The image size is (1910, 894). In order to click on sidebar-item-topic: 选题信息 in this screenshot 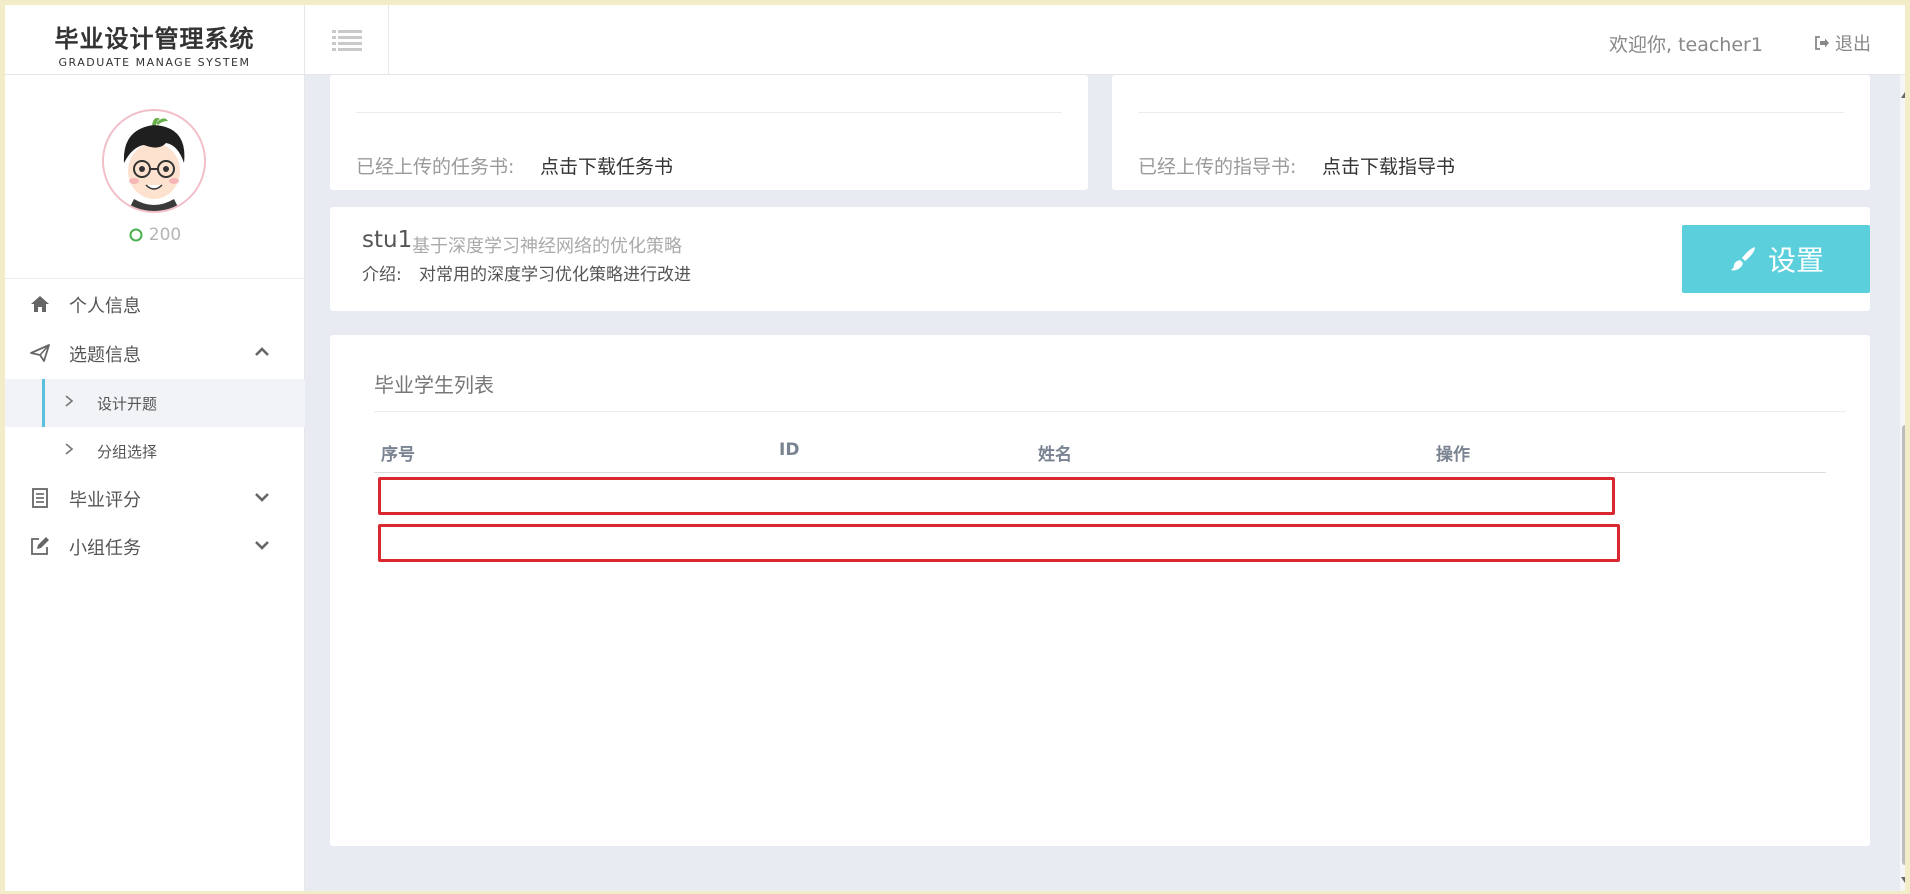, I will do `click(155, 353)`.